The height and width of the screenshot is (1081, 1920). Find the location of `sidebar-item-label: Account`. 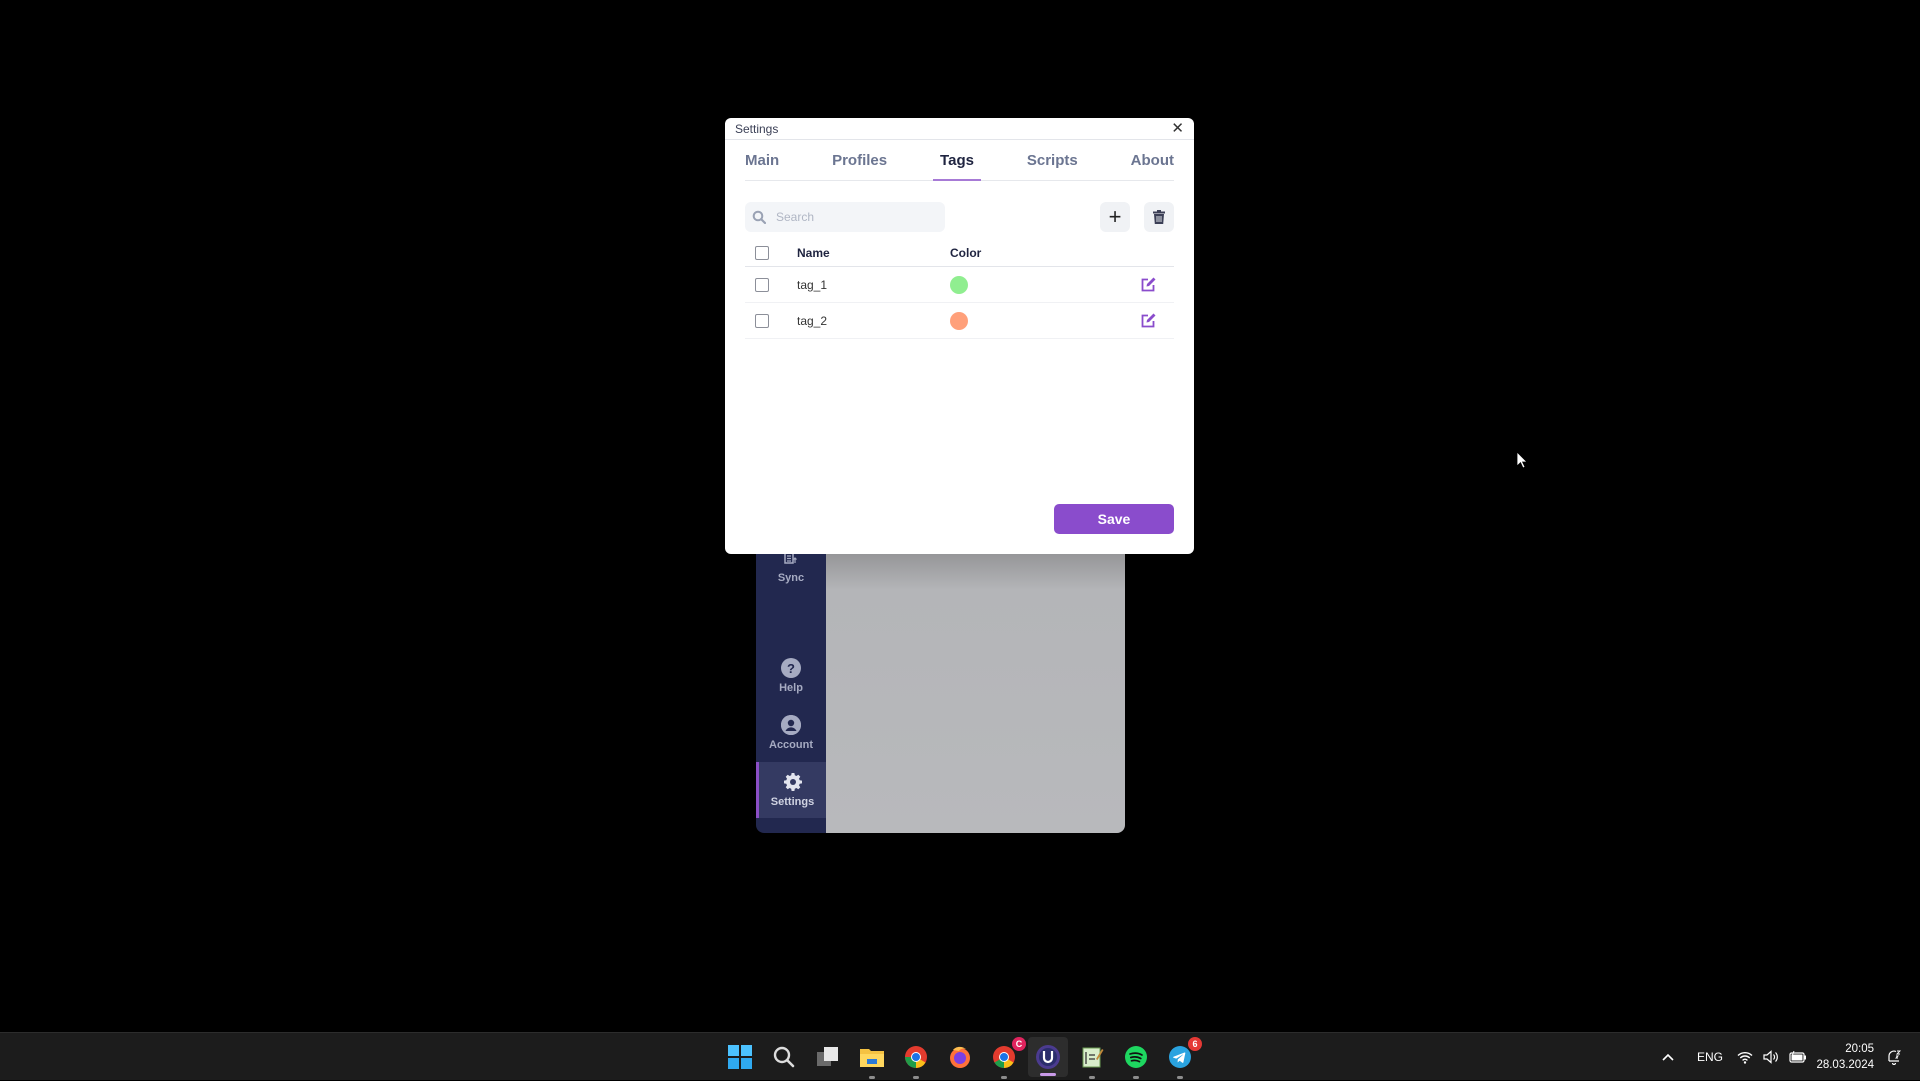

sidebar-item-label: Account is located at coordinates (791, 745).